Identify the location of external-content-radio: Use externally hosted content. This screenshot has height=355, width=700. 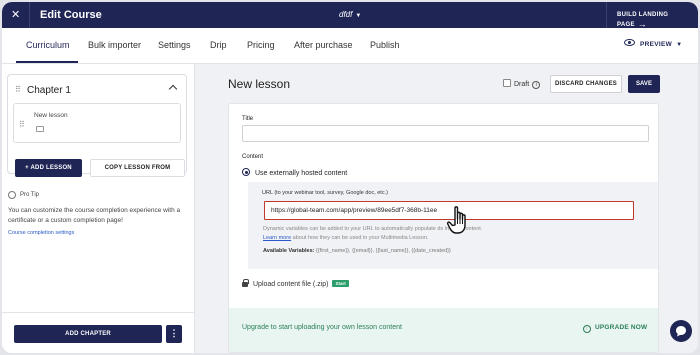
(294, 172).